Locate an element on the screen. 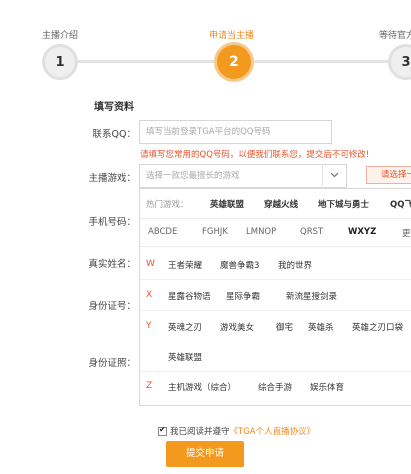  hot-games-row: 热门游戏： 英雄联盟 穿越火线 地下城与勇士 QQ飞 is located at coordinates (275, 204).